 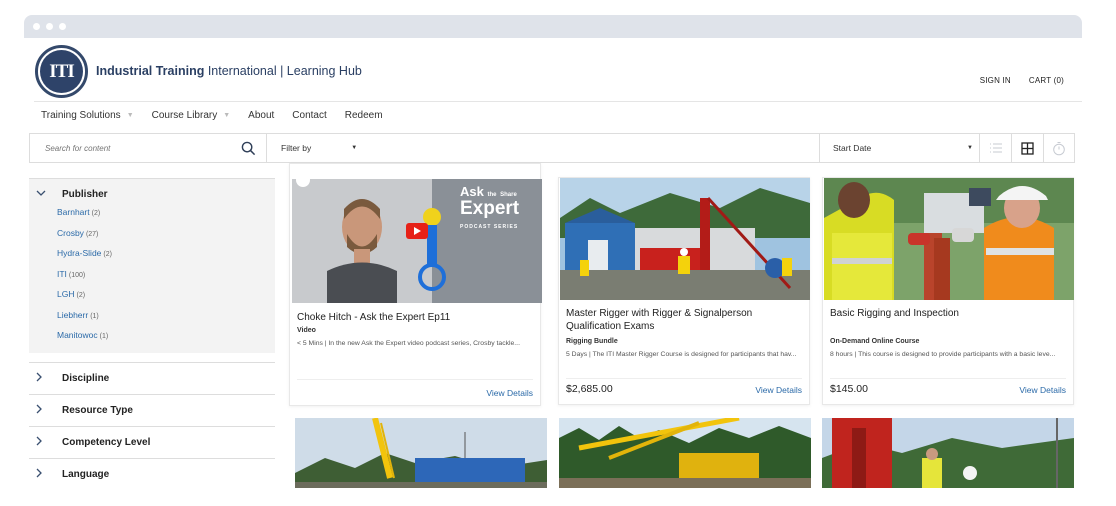 I want to click on card-price: $2,685.00, so click(x=589, y=389).